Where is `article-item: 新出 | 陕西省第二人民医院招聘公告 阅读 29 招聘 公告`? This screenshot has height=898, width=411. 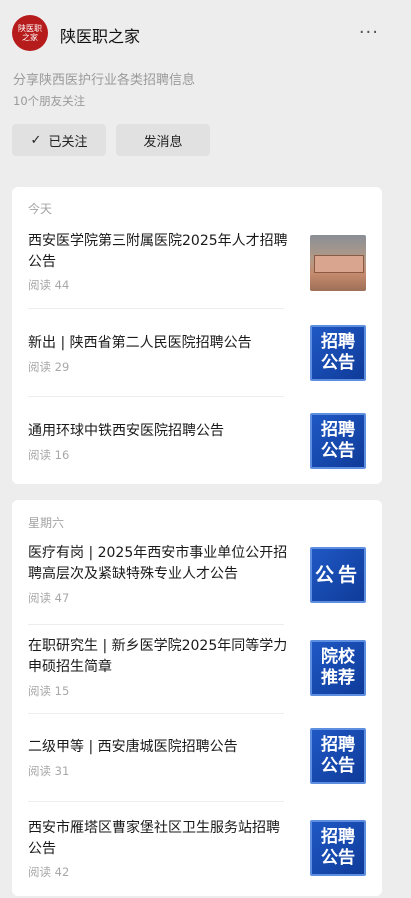
article-item: 新出 | 陕西省第二人民医院招聘公告 阅读 29 招聘 公告 is located at coordinates (197, 358).